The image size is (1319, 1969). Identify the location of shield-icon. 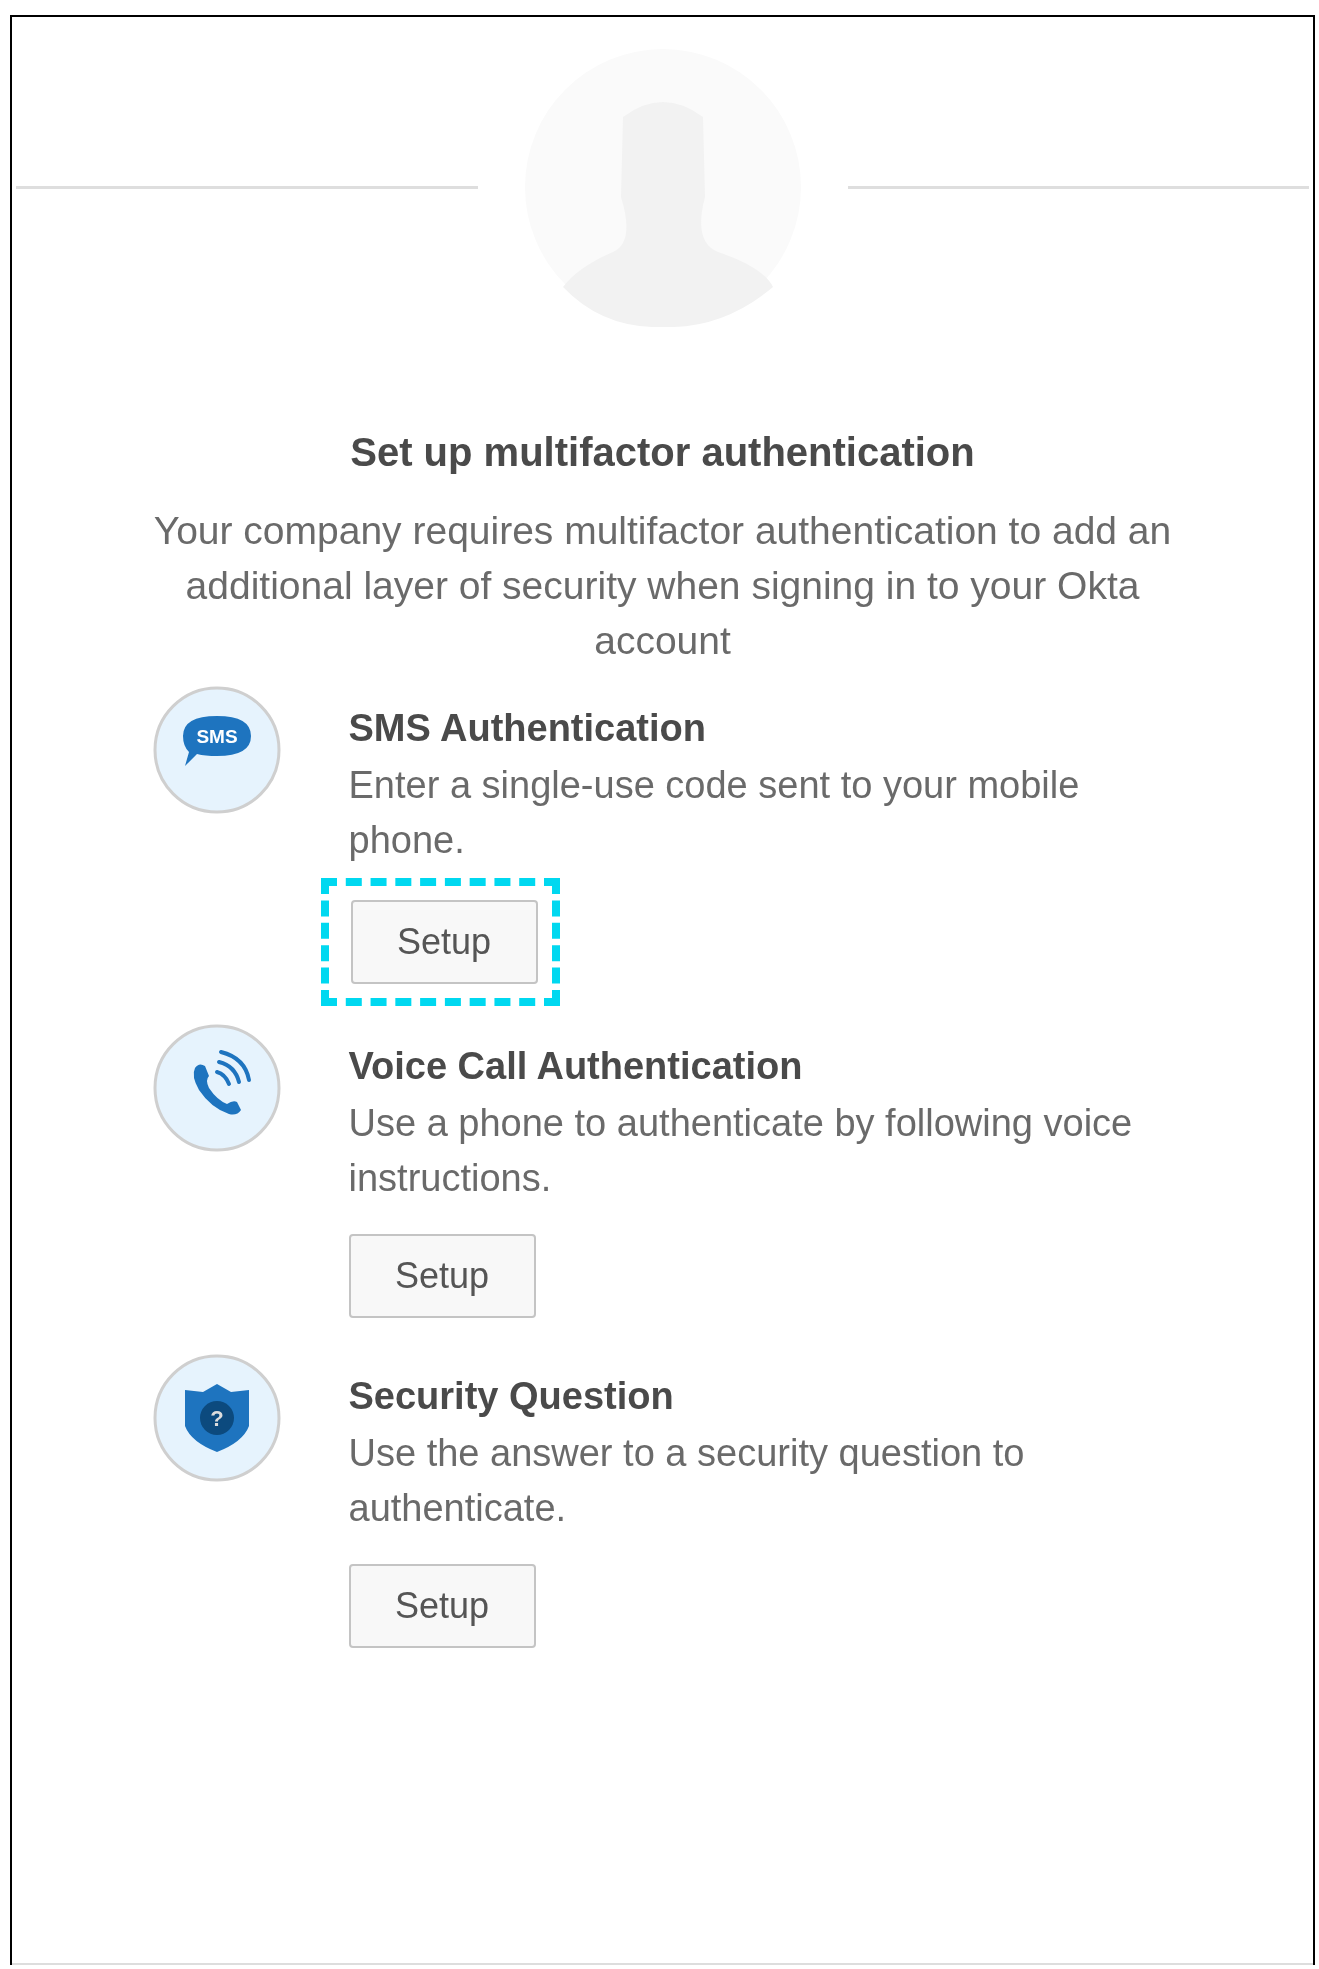
(216, 1418).